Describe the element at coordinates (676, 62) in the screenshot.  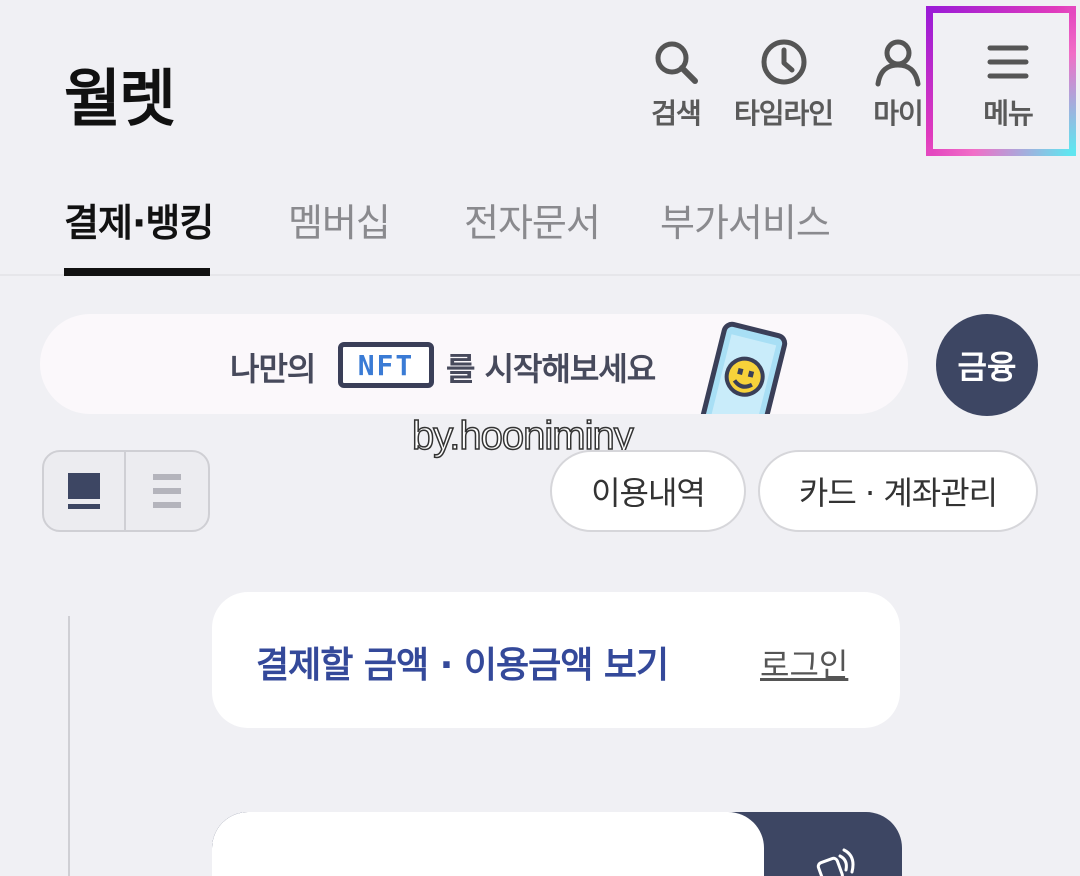
I see `search-icon` at that location.